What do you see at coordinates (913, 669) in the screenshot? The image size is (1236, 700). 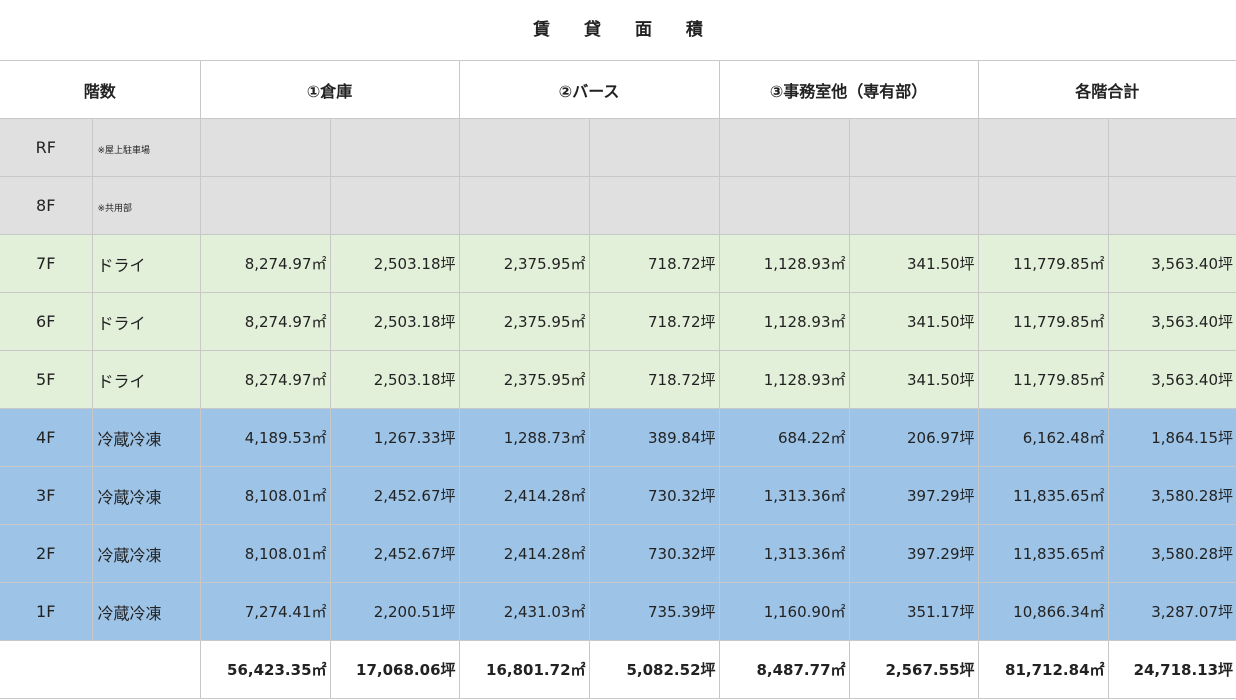 I see `total-tsubo-cell: 2,567.55坪` at bounding box center [913, 669].